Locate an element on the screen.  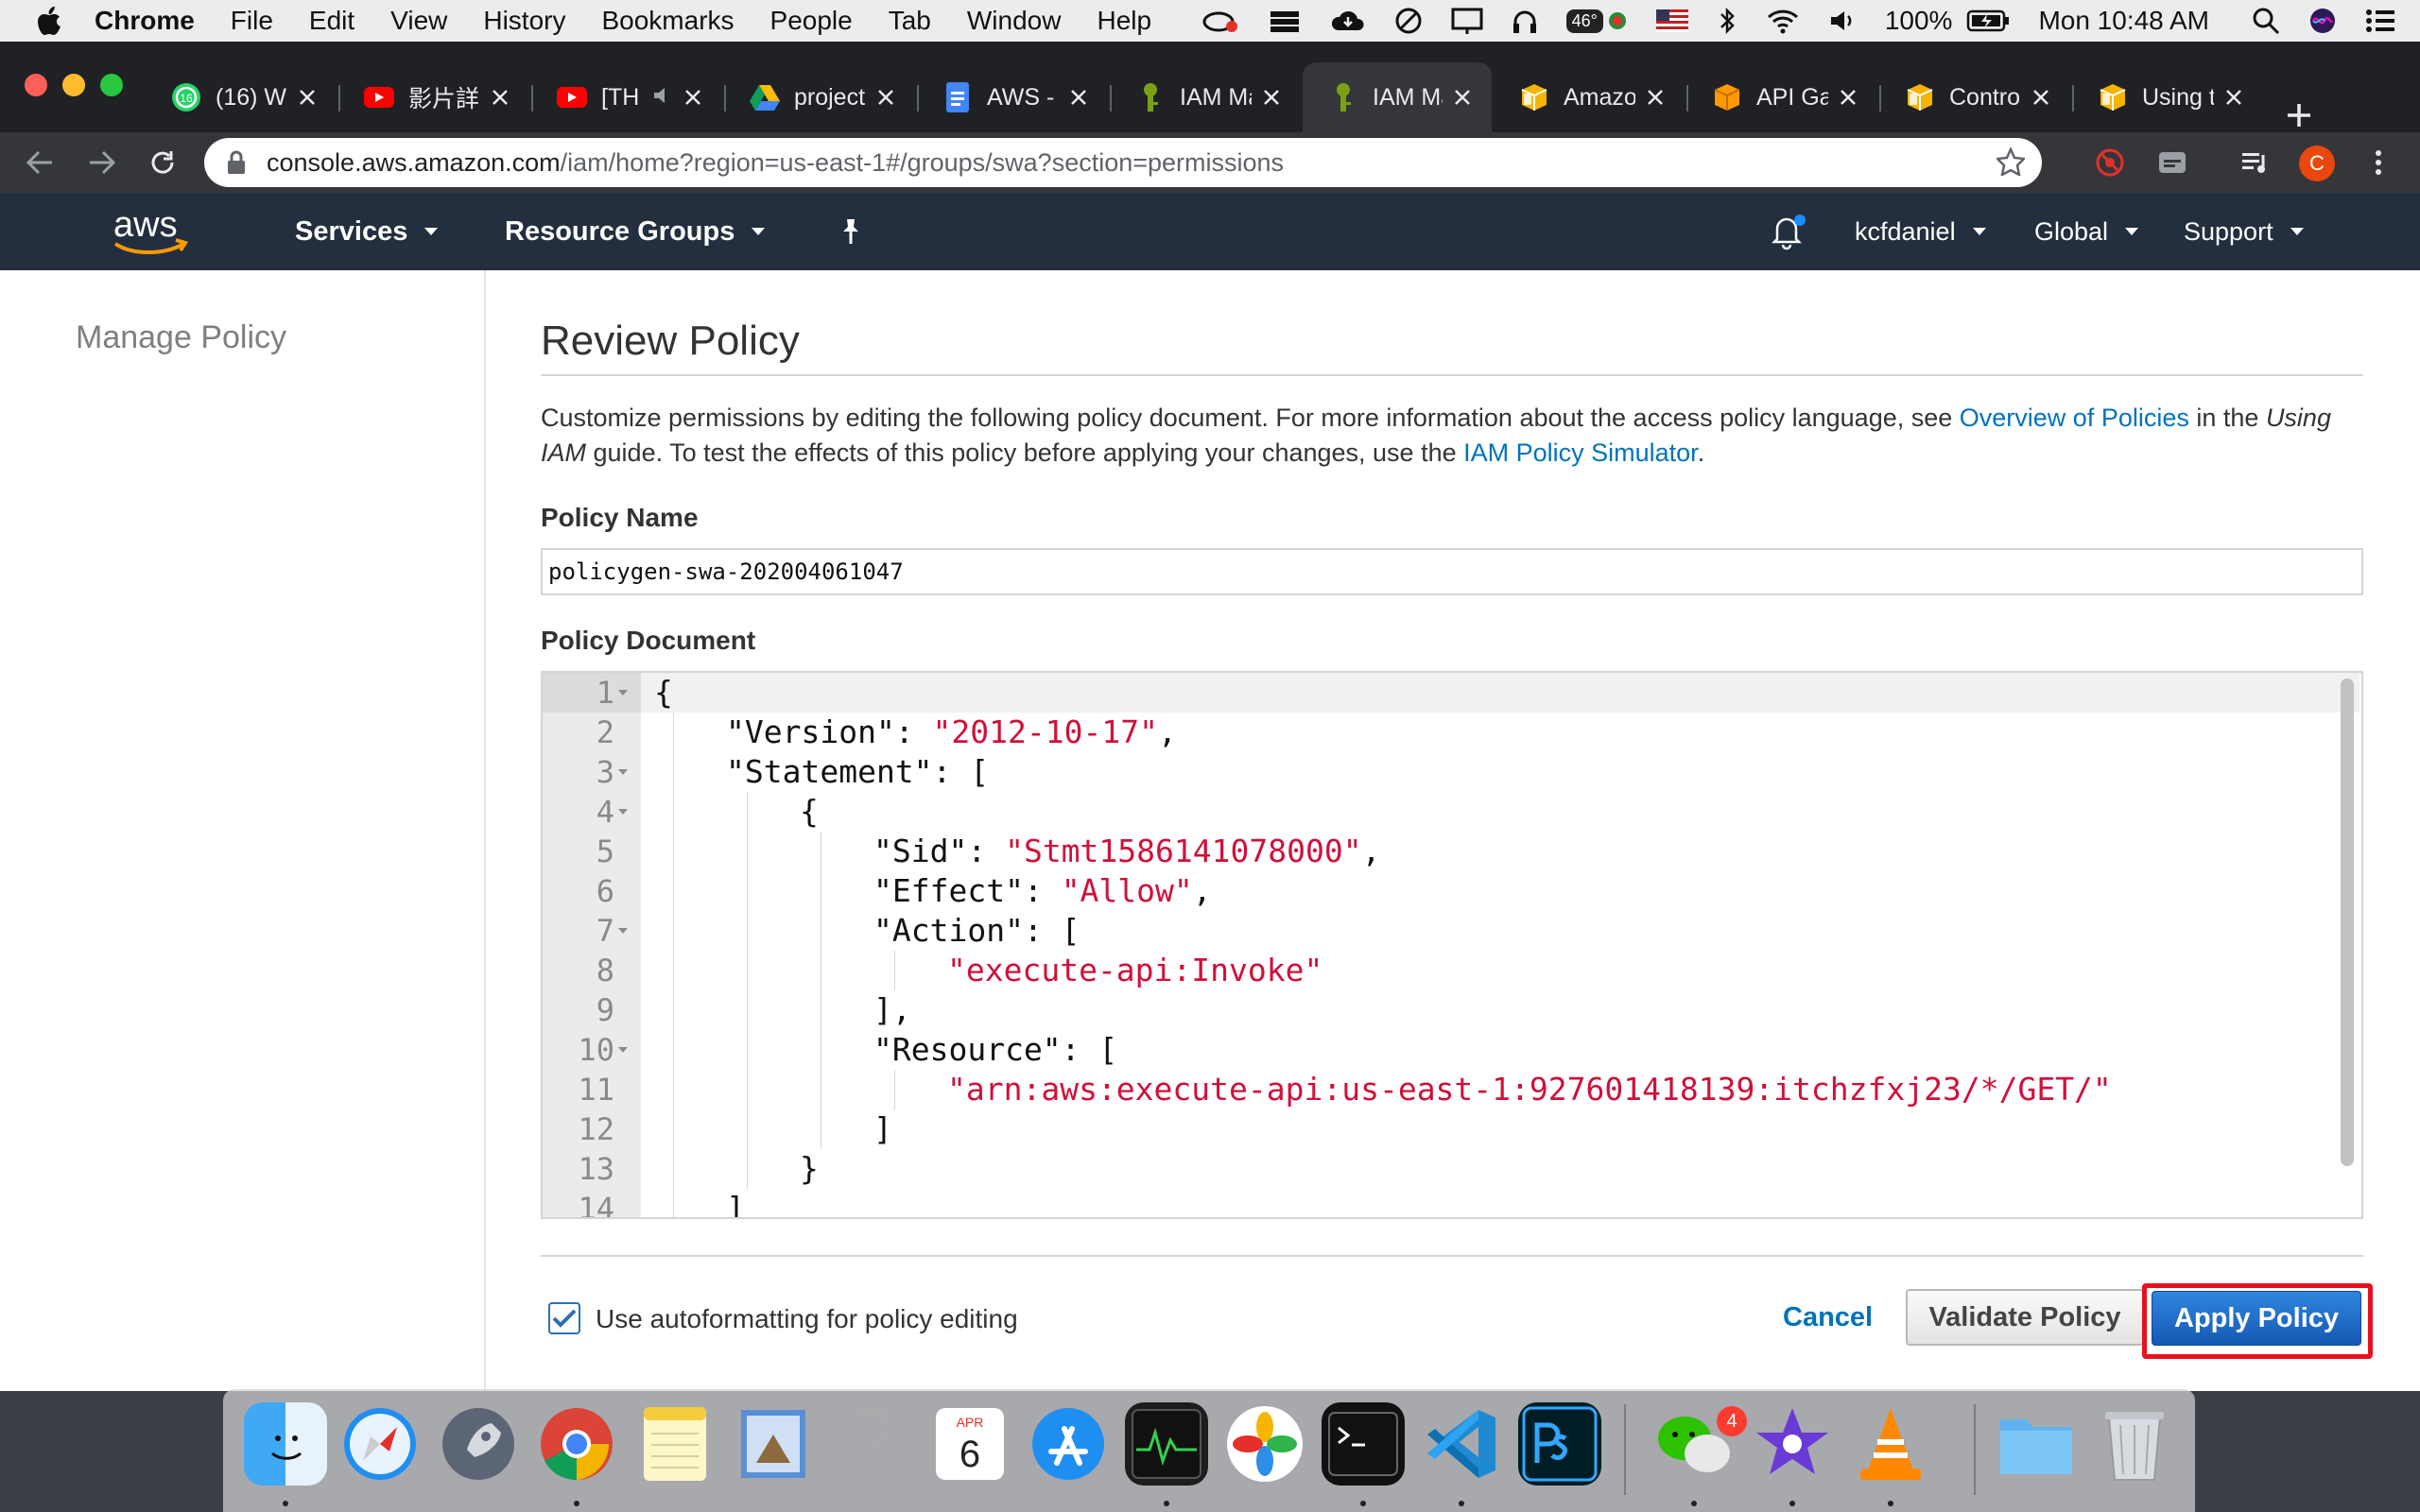
profile-avatar: C is located at coordinates (2317, 163).